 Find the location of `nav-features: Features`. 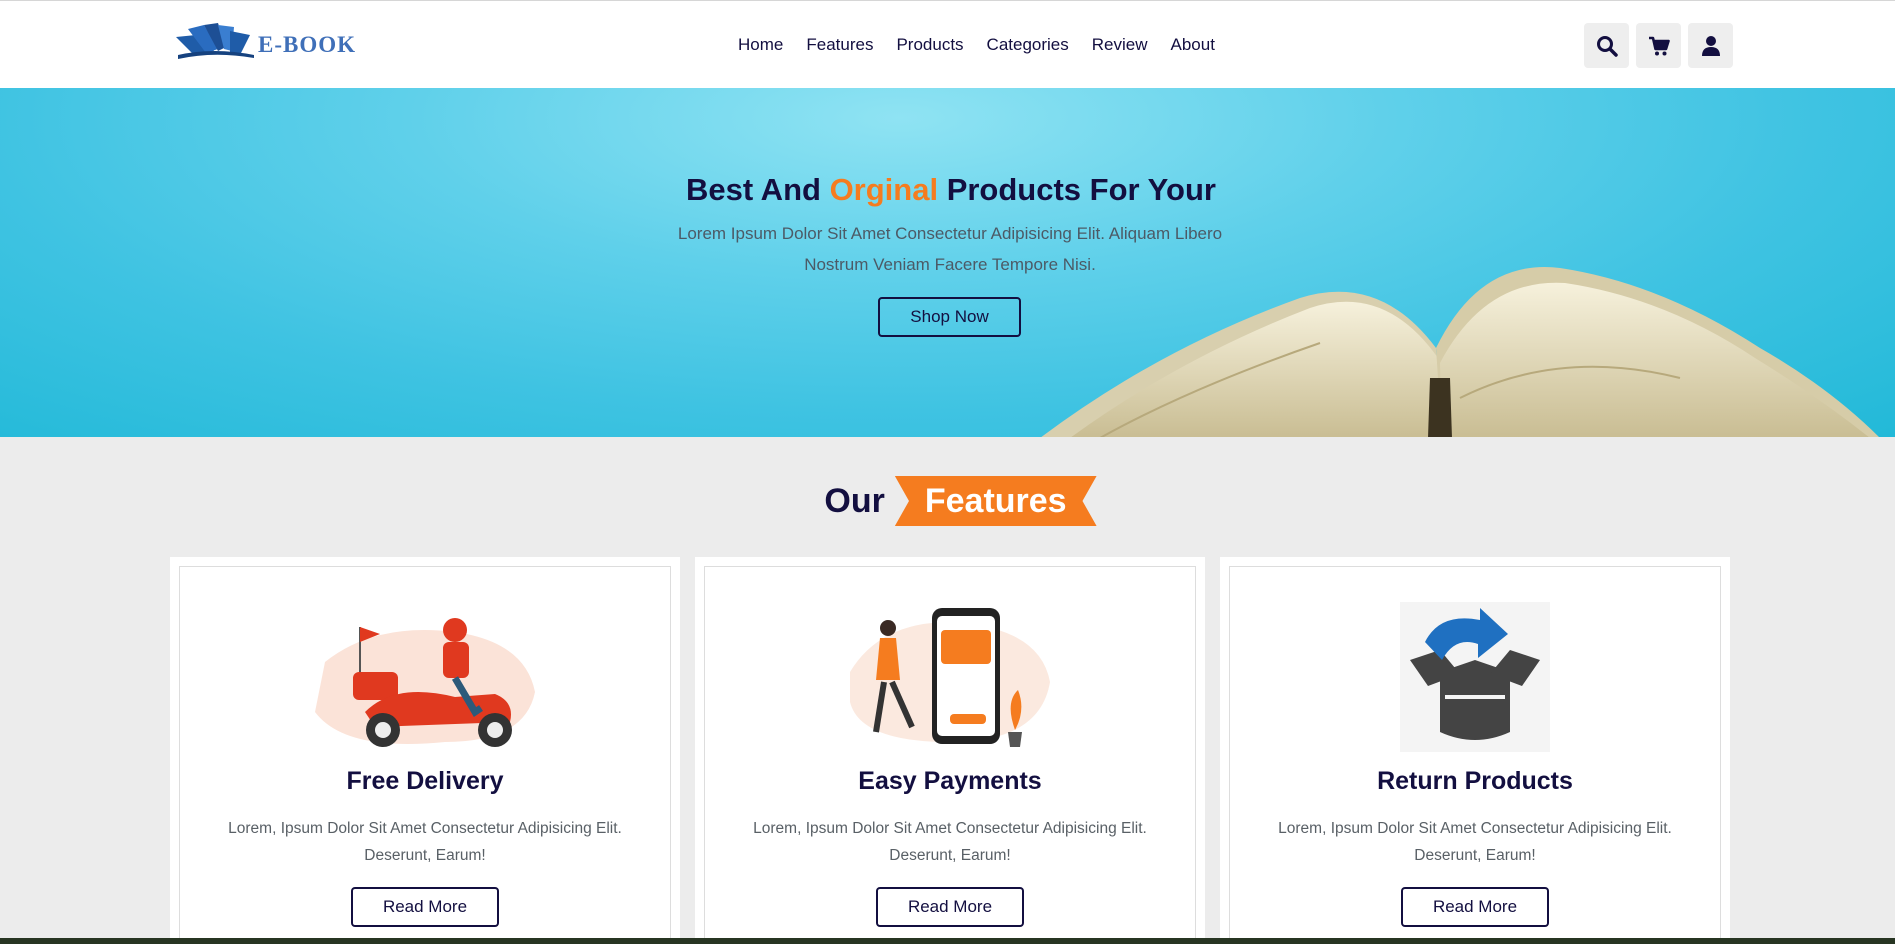

nav-features: Features is located at coordinates (839, 45).